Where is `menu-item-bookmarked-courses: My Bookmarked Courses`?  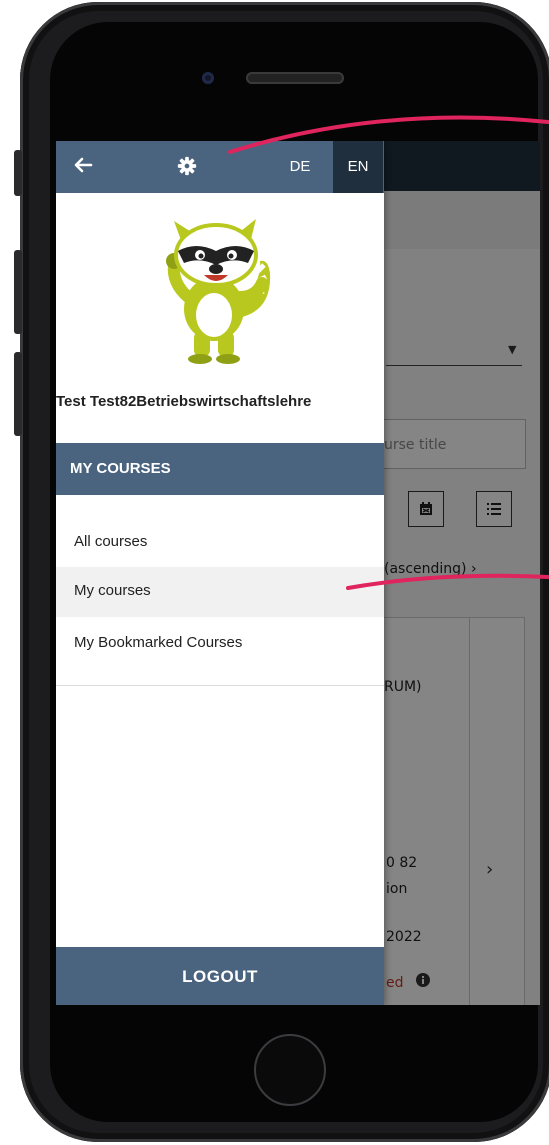
menu-item-bookmarked-courses: My Bookmarked Courses is located at coordinates (220, 644).